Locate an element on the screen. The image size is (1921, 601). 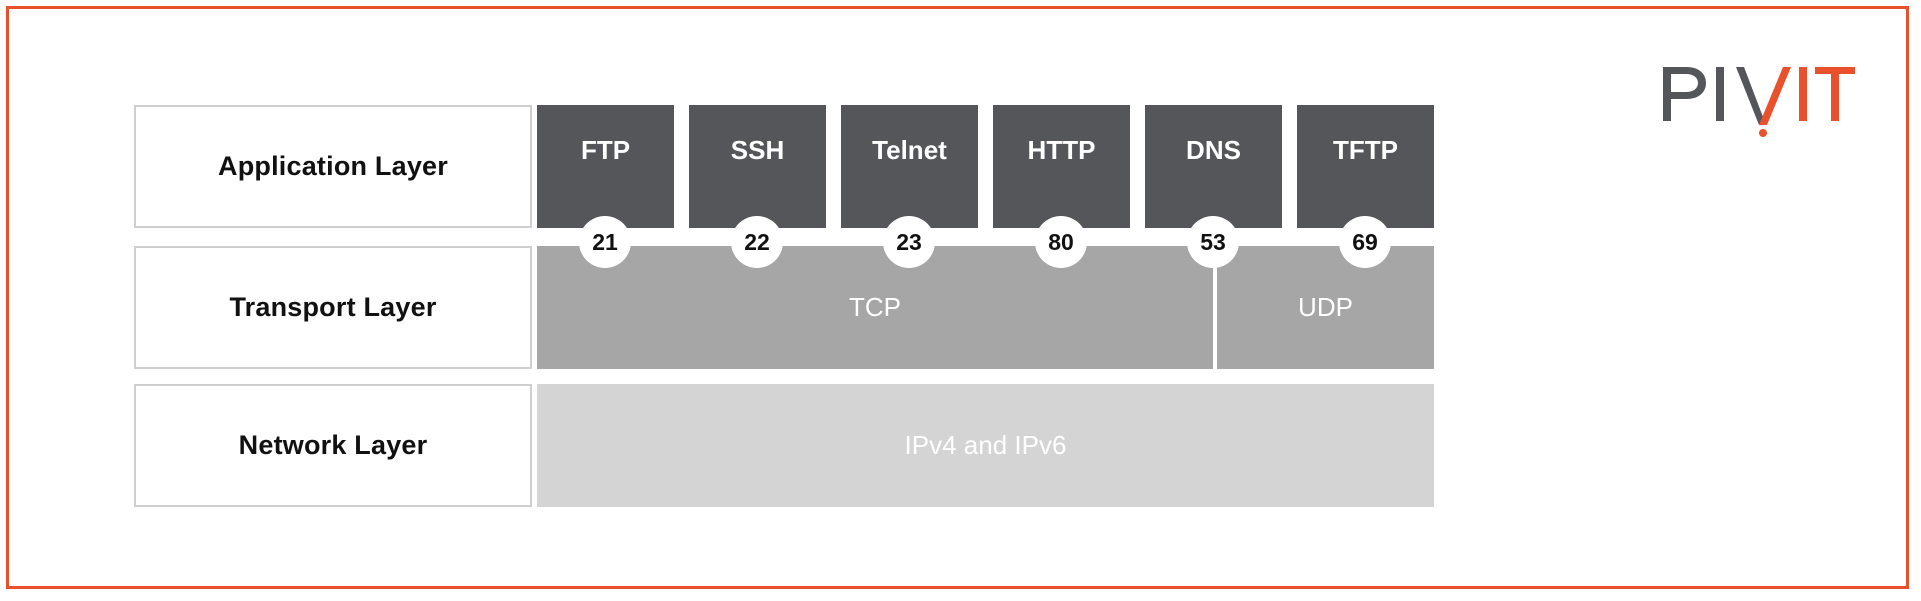
network-layer-protocols-label: IPv4 and IPv6 is located at coordinates (985, 445).